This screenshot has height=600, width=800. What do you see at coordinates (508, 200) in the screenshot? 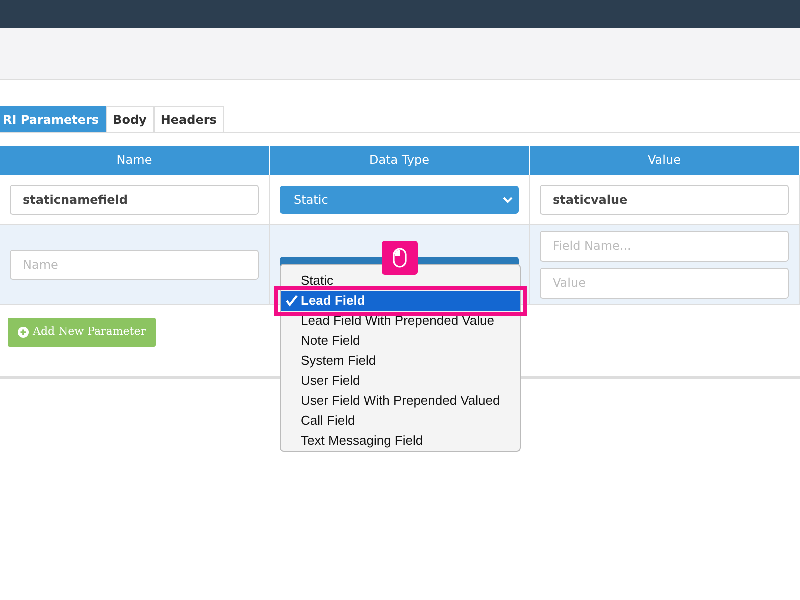
I see `caret-icon` at bounding box center [508, 200].